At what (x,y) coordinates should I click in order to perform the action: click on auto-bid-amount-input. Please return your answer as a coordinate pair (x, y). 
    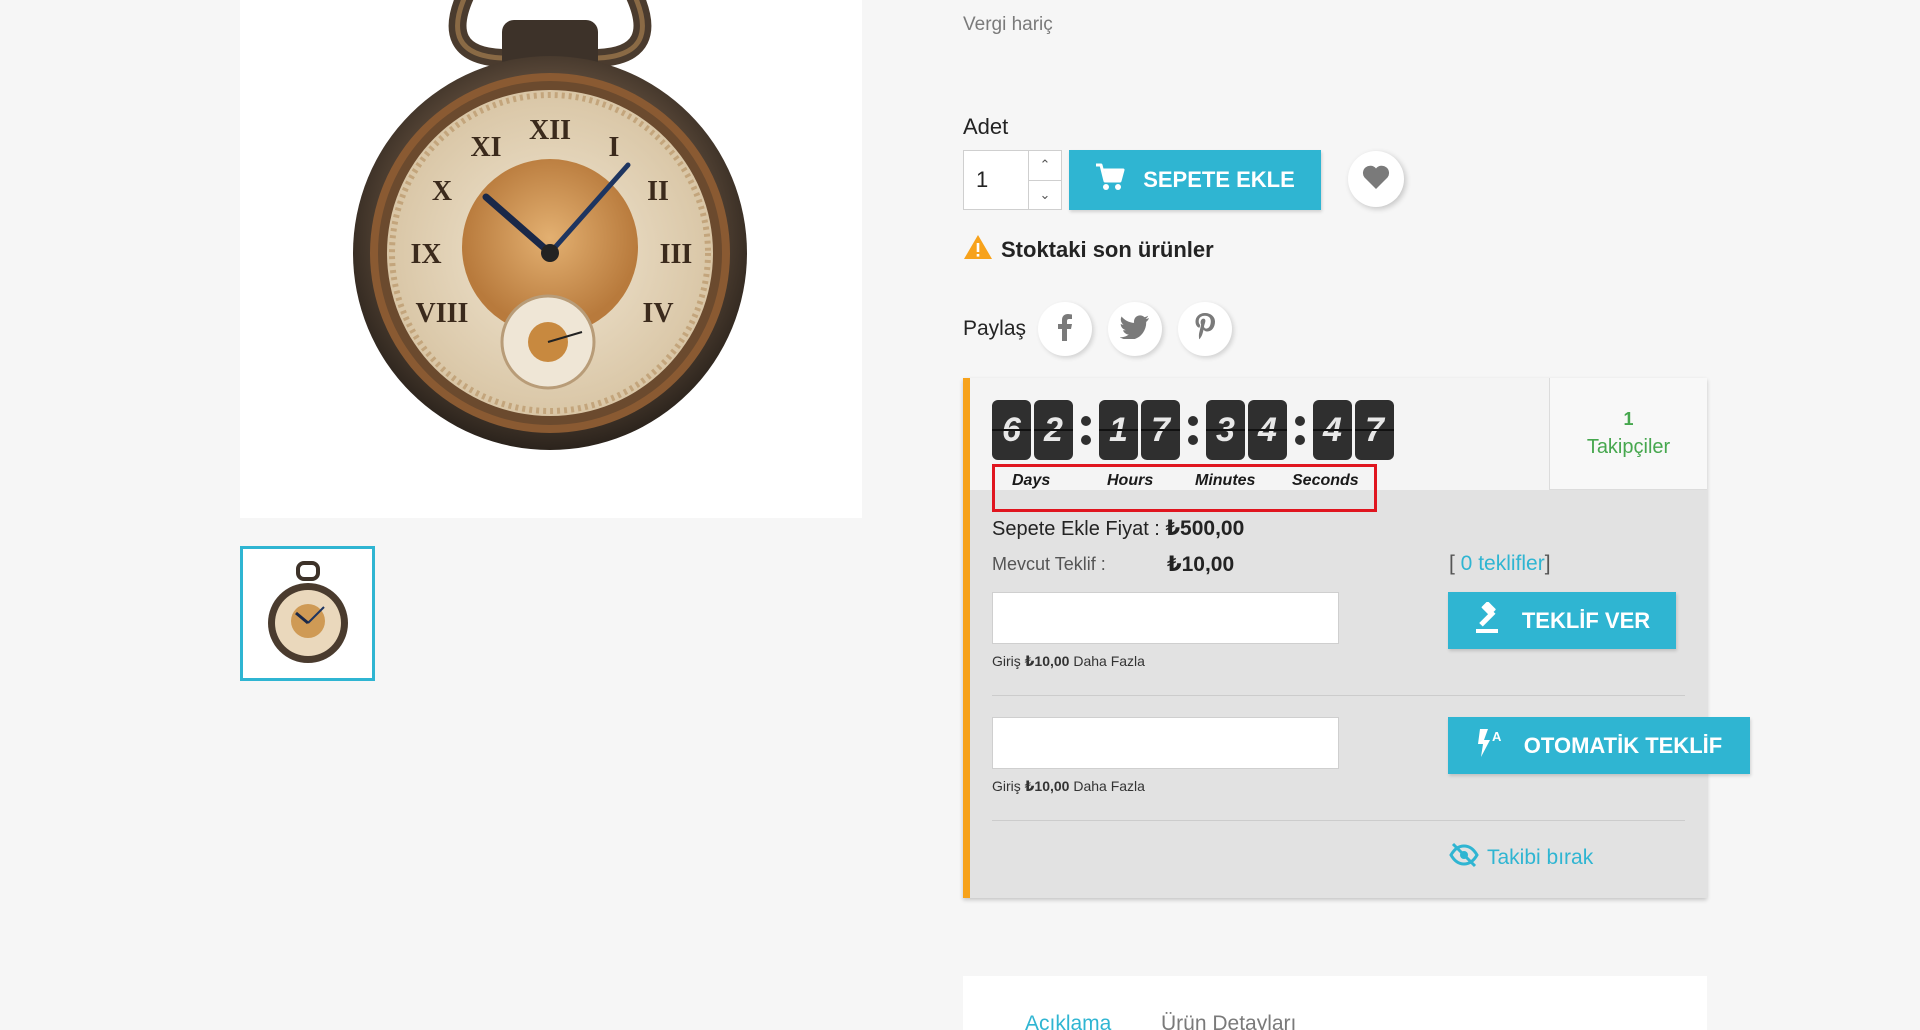
    Looking at the image, I should click on (1165, 743).